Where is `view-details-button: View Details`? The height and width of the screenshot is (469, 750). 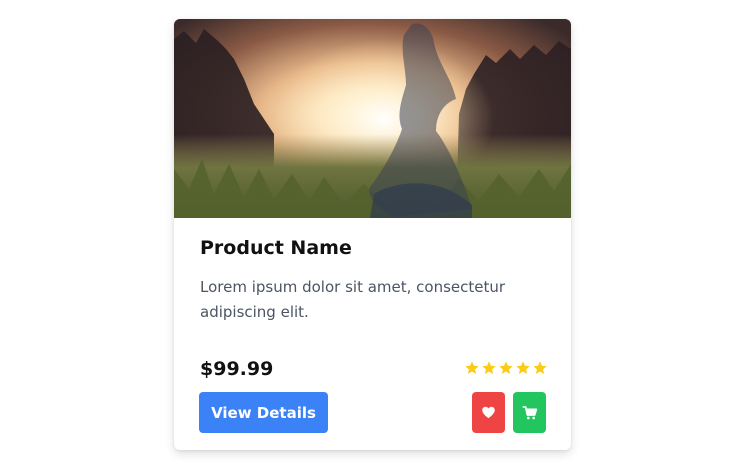
view-details-button: View Details is located at coordinates (263, 412).